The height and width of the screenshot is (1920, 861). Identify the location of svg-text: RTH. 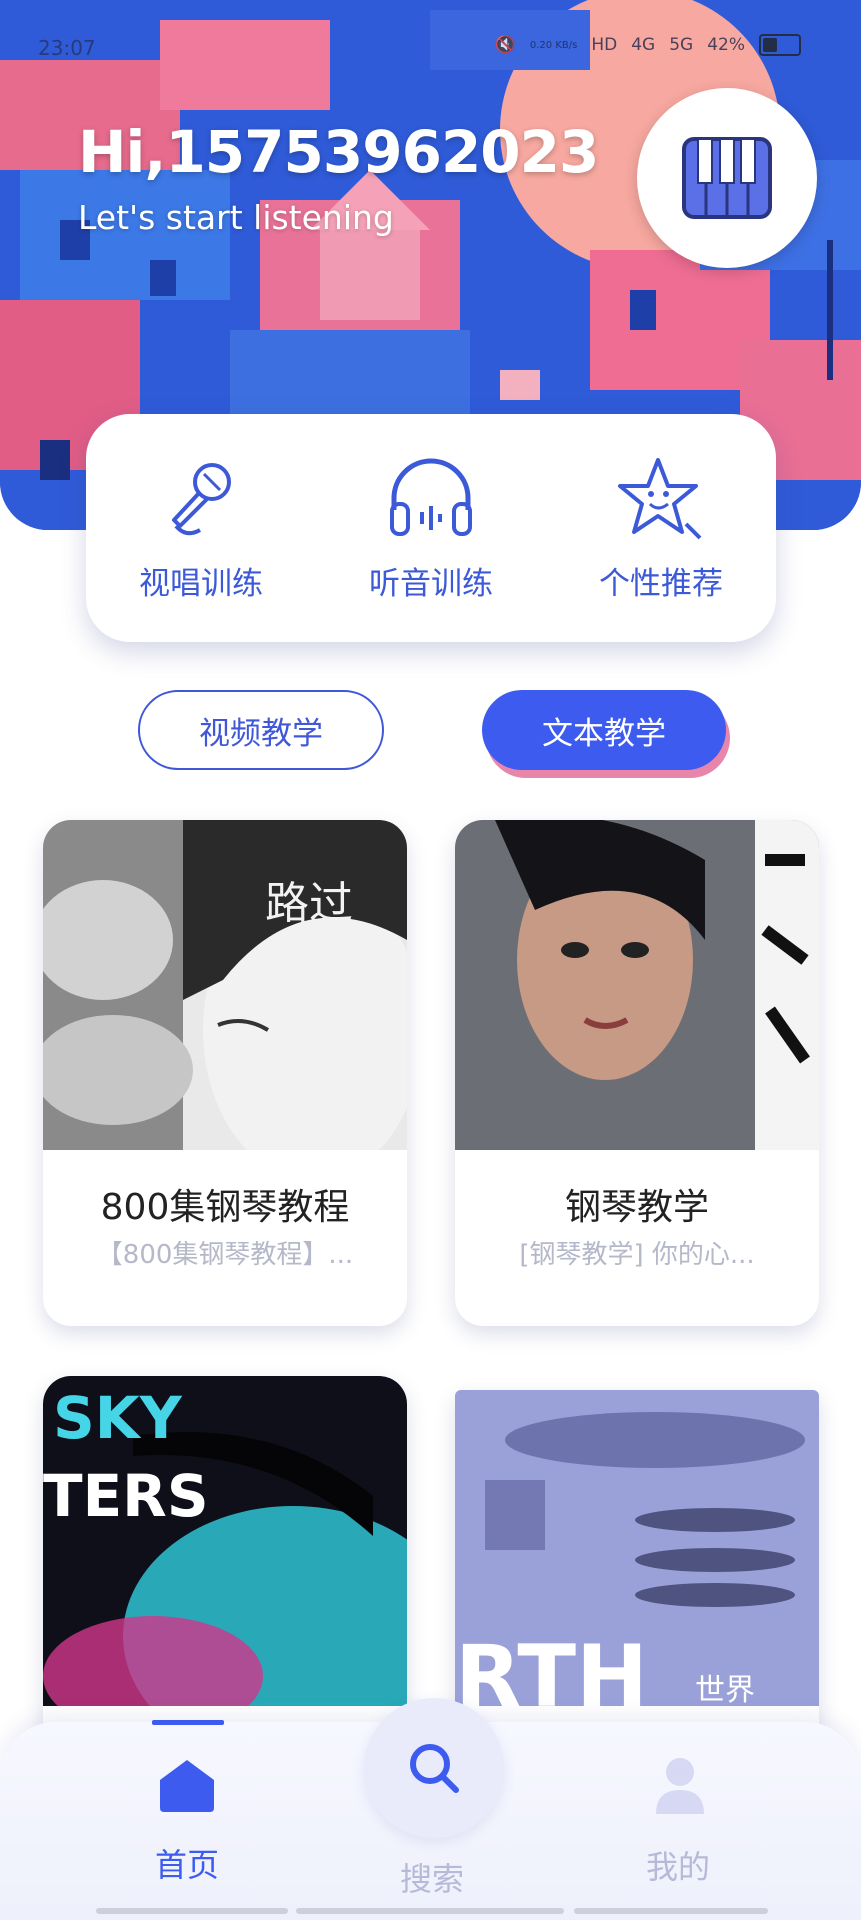
(551, 1666).